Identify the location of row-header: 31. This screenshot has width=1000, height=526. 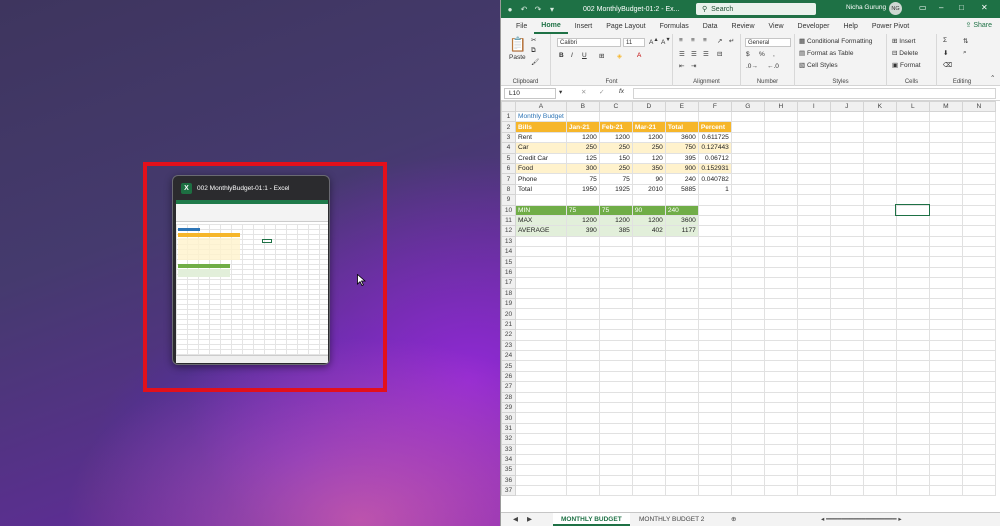
(508, 428).